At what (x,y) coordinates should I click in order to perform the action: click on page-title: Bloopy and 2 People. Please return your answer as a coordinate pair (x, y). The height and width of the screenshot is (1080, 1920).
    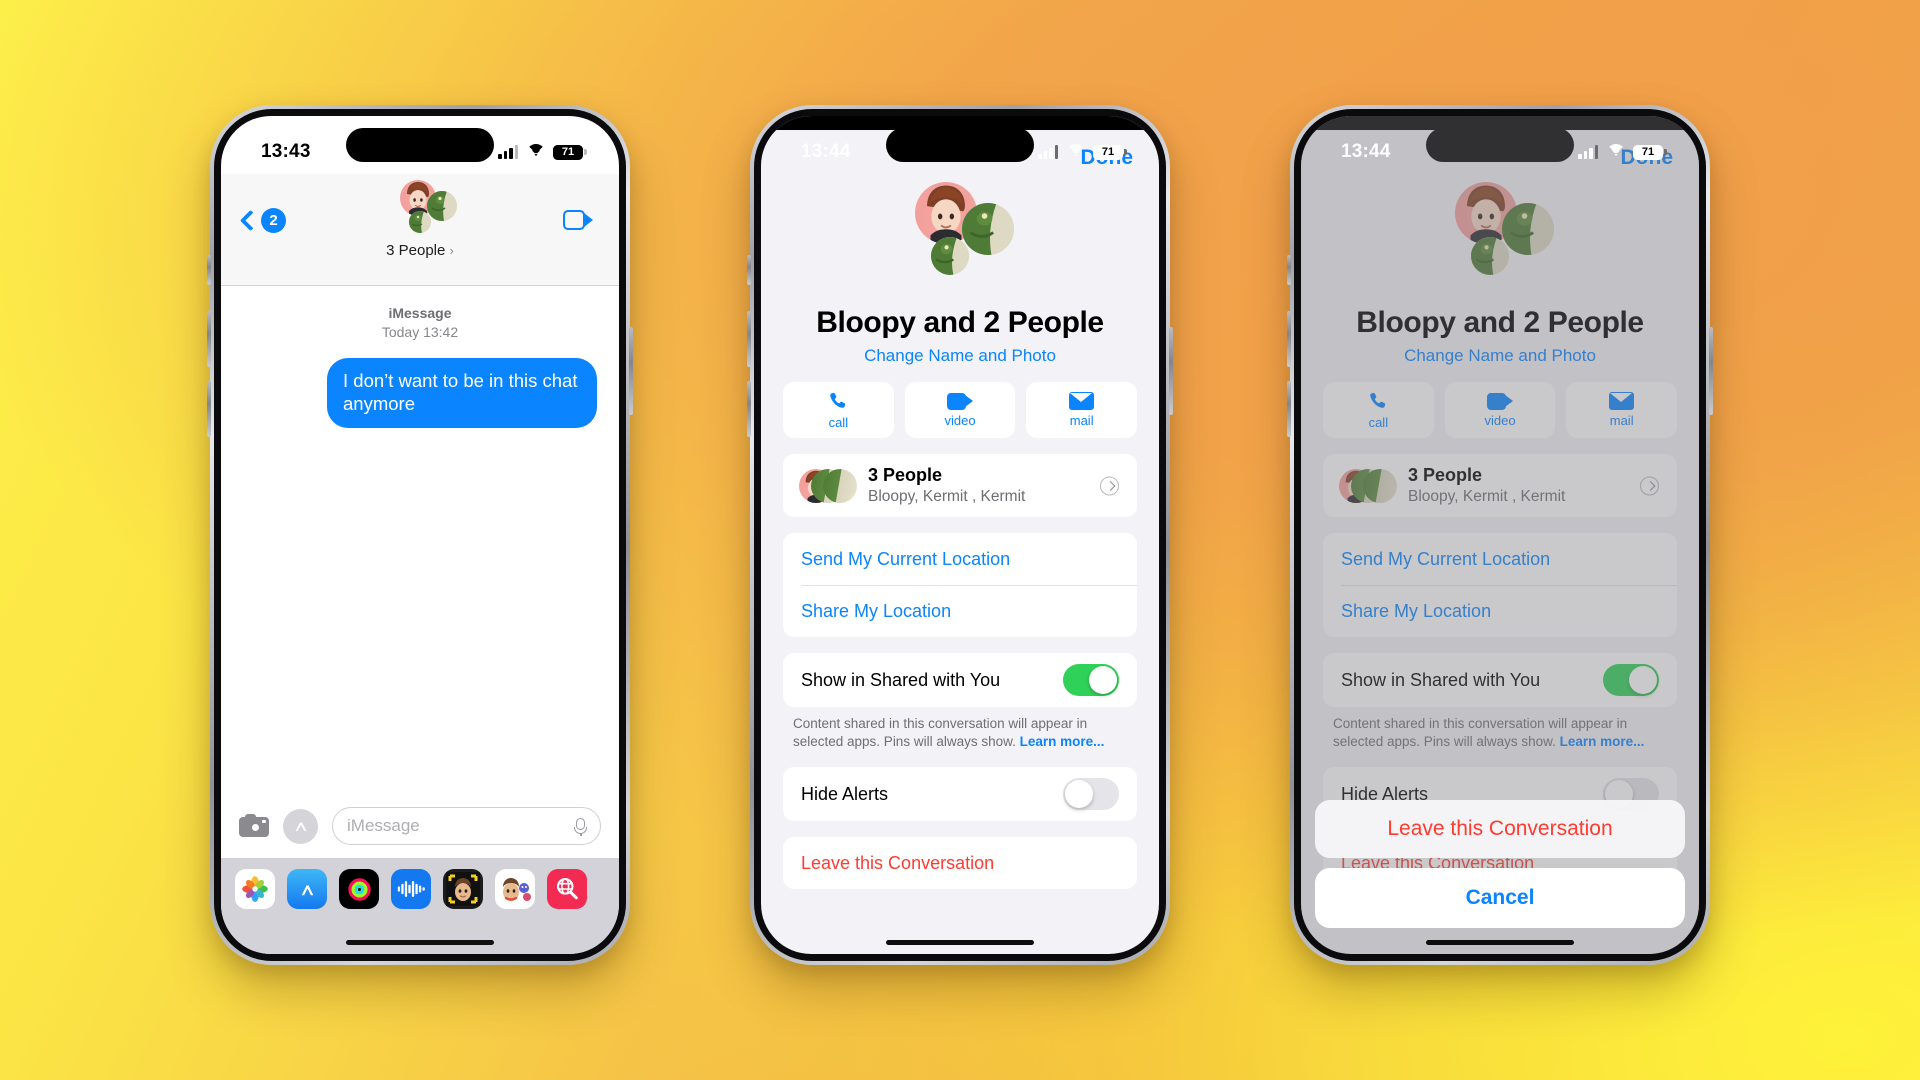
    Looking at the image, I should click on (960, 322).